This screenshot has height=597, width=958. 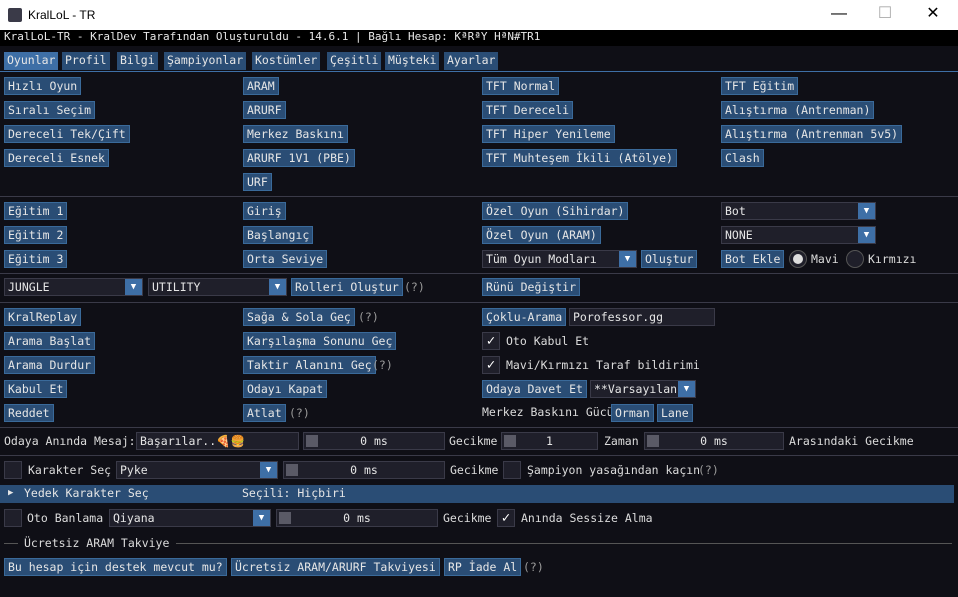 I want to click on close-lobby-button: Odayı Kapat, so click(x=285, y=389).